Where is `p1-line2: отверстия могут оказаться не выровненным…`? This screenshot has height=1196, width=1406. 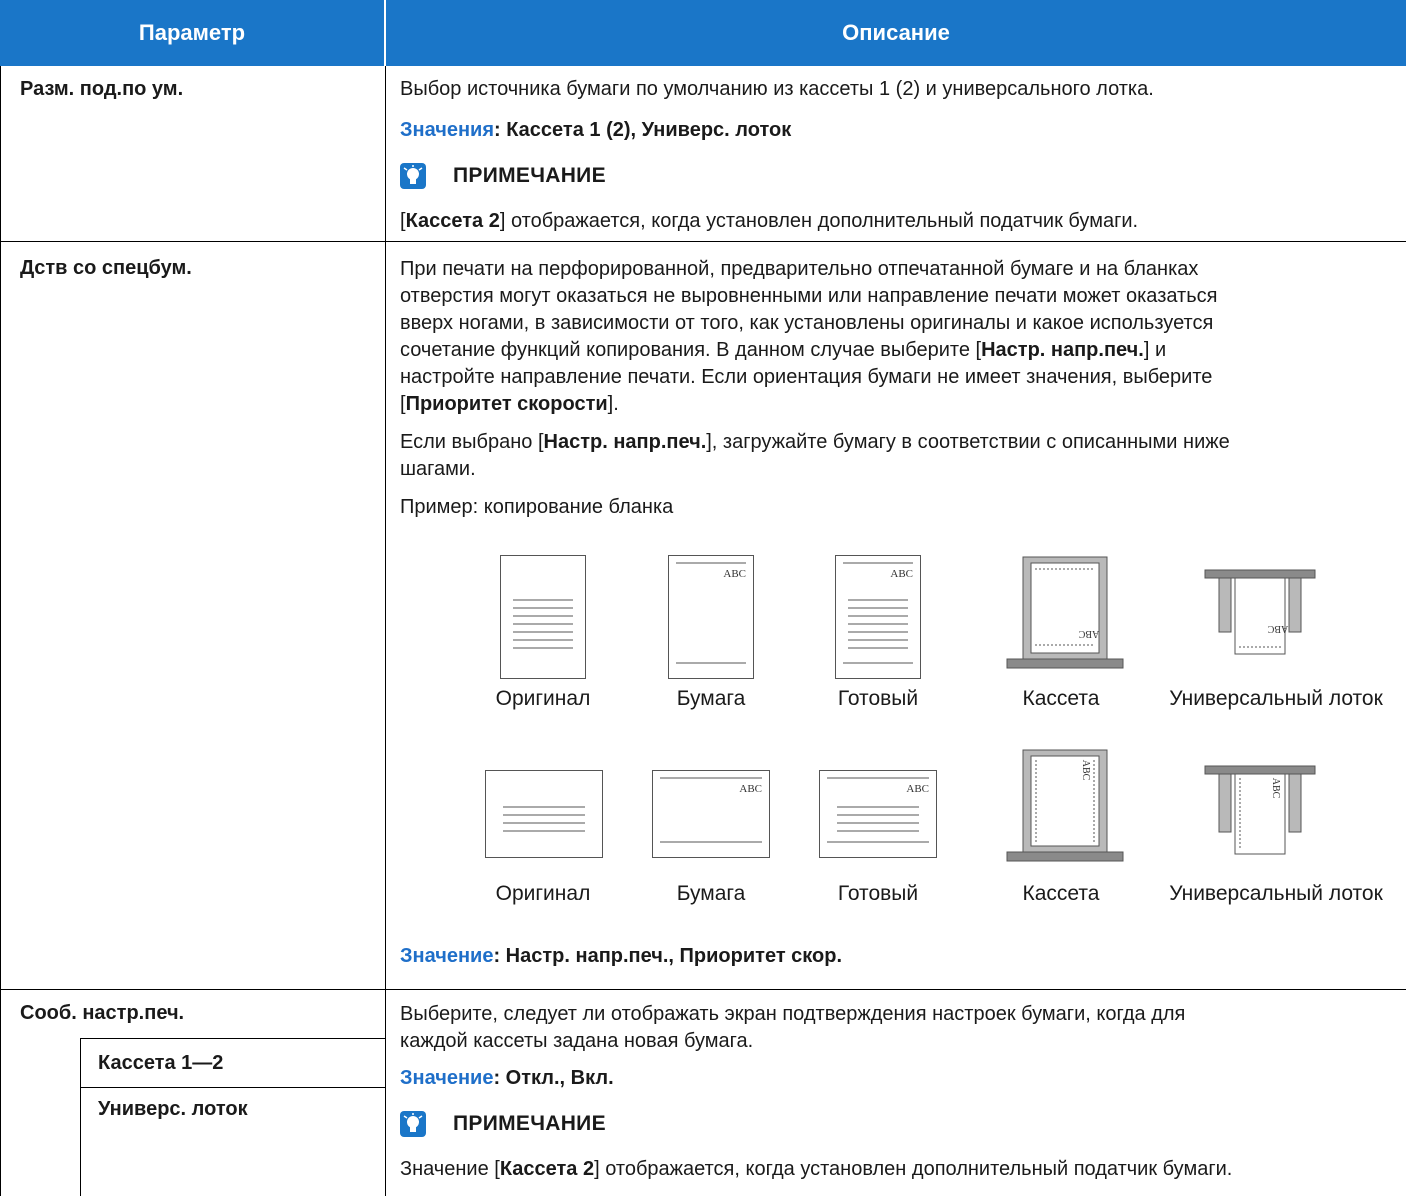 p1-line2: отверстия могут оказаться не выровненным… is located at coordinates (809, 296).